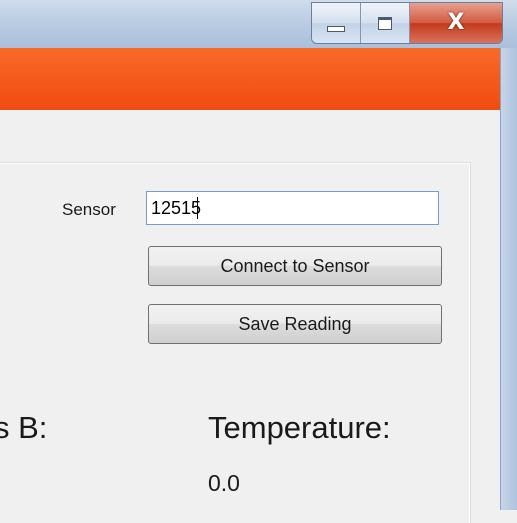 The height and width of the screenshot is (523, 517). What do you see at coordinates (295, 266) in the screenshot?
I see `connect-to-sensor-button: Connect to Sensor` at bounding box center [295, 266].